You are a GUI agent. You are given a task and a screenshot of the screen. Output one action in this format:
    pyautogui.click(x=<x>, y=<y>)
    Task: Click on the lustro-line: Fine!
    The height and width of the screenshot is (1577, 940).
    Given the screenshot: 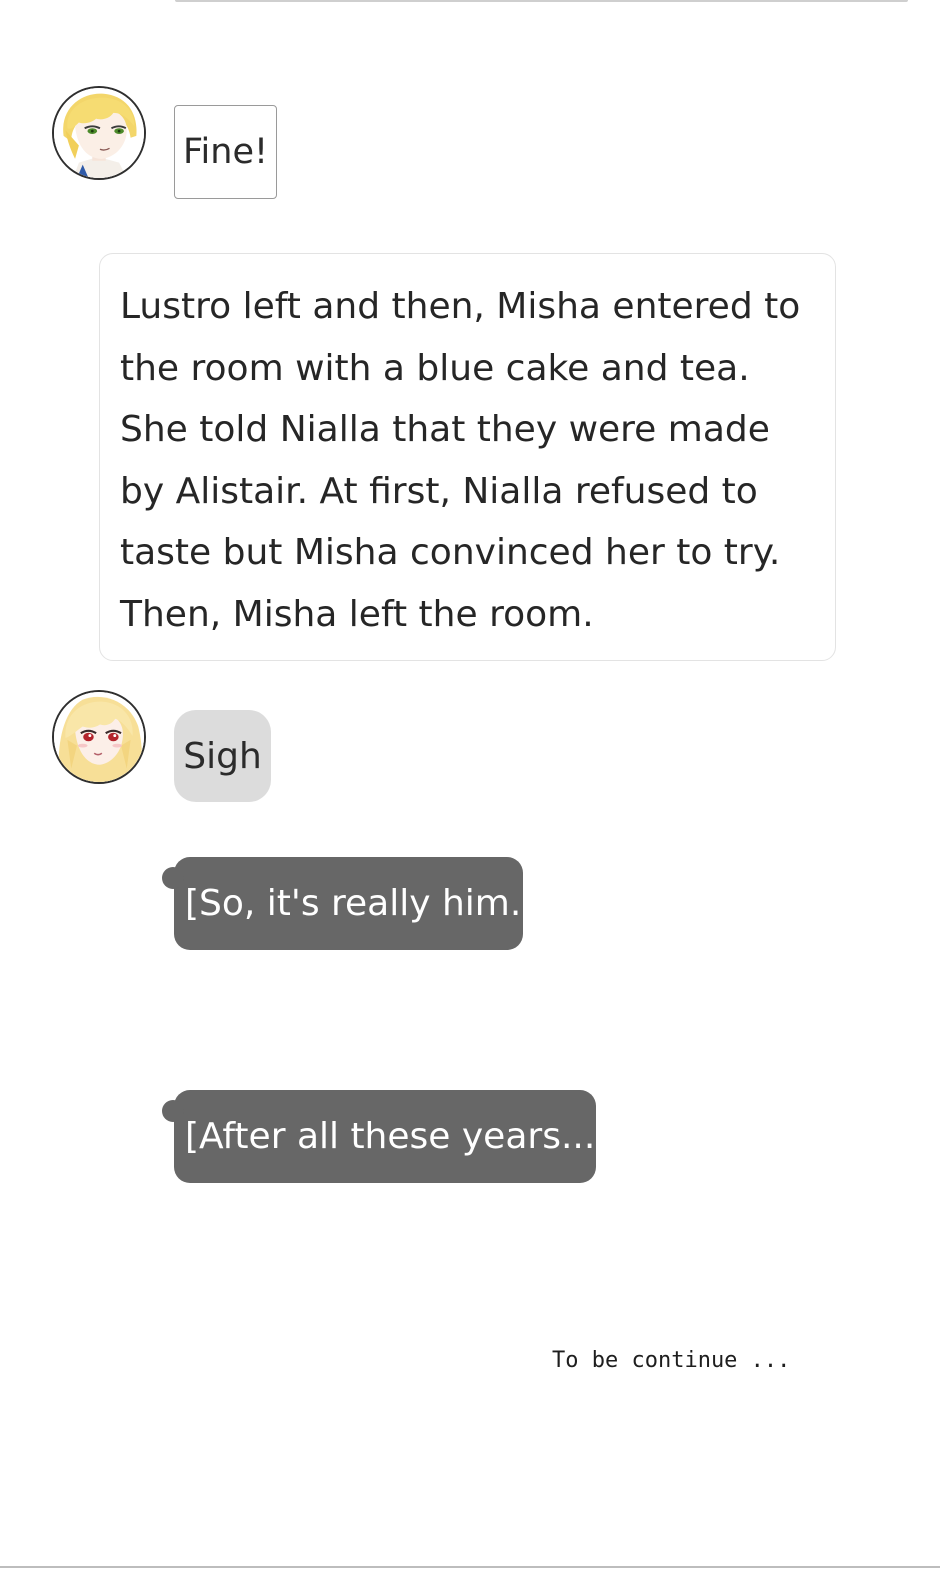 What is the action you would take?
    pyautogui.click(x=225, y=152)
    